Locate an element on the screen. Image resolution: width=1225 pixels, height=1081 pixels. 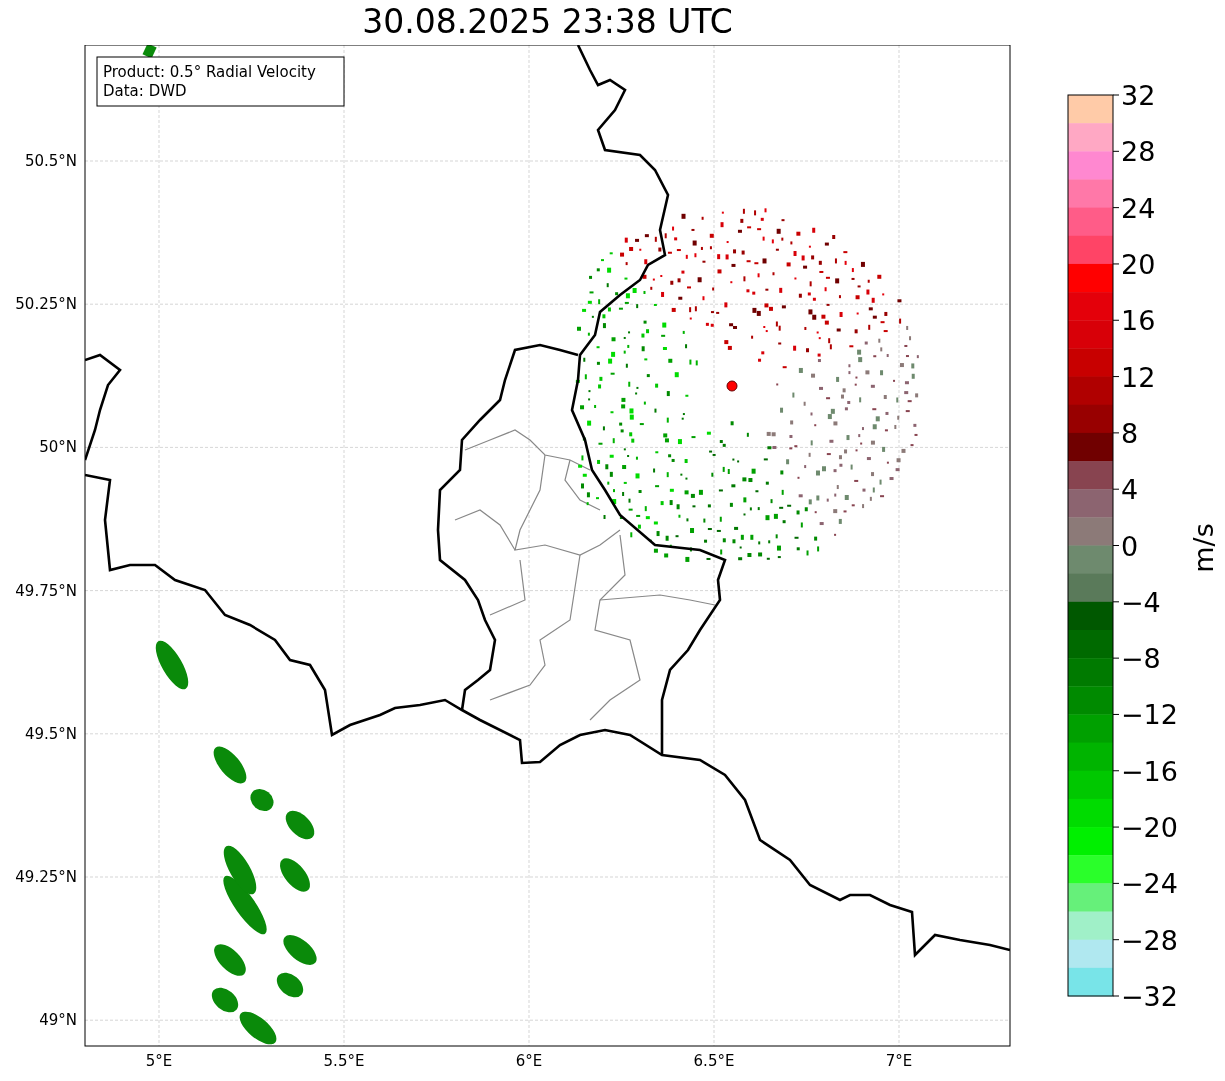
longitude-label: 7°E is located at coordinates (899, 1061).